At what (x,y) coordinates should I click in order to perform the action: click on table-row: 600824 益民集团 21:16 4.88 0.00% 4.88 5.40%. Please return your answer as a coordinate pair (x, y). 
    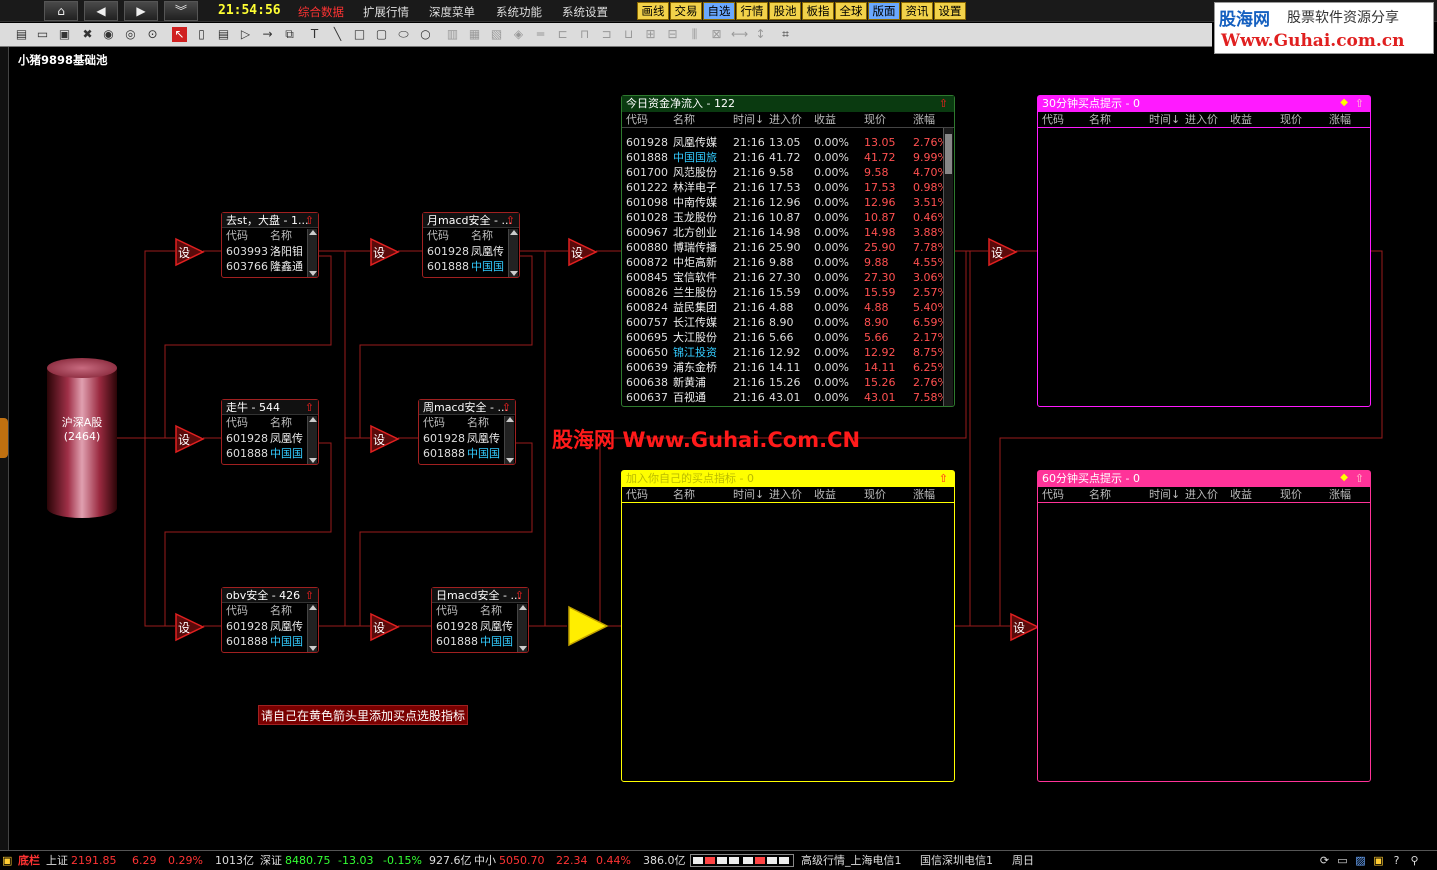
    Looking at the image, I should click on (785, 307).